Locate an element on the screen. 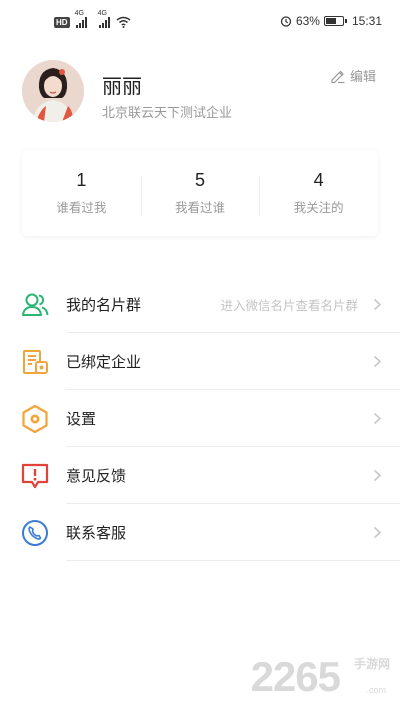  menu-item-label: 意见反馈 is located at coordinates (96, 476).